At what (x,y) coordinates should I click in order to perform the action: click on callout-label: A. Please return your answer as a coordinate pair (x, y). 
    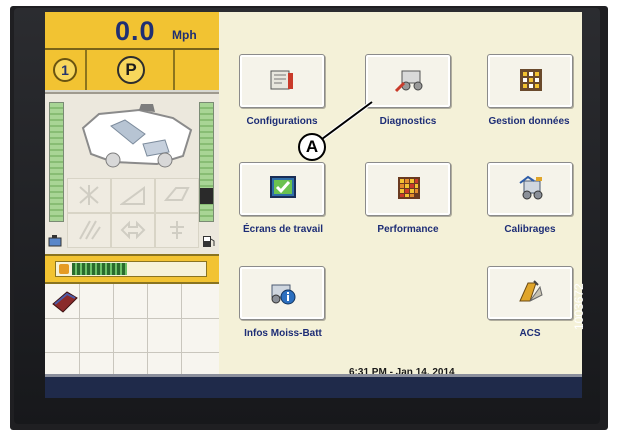
    Looking at the image, I should click on (312, 147).